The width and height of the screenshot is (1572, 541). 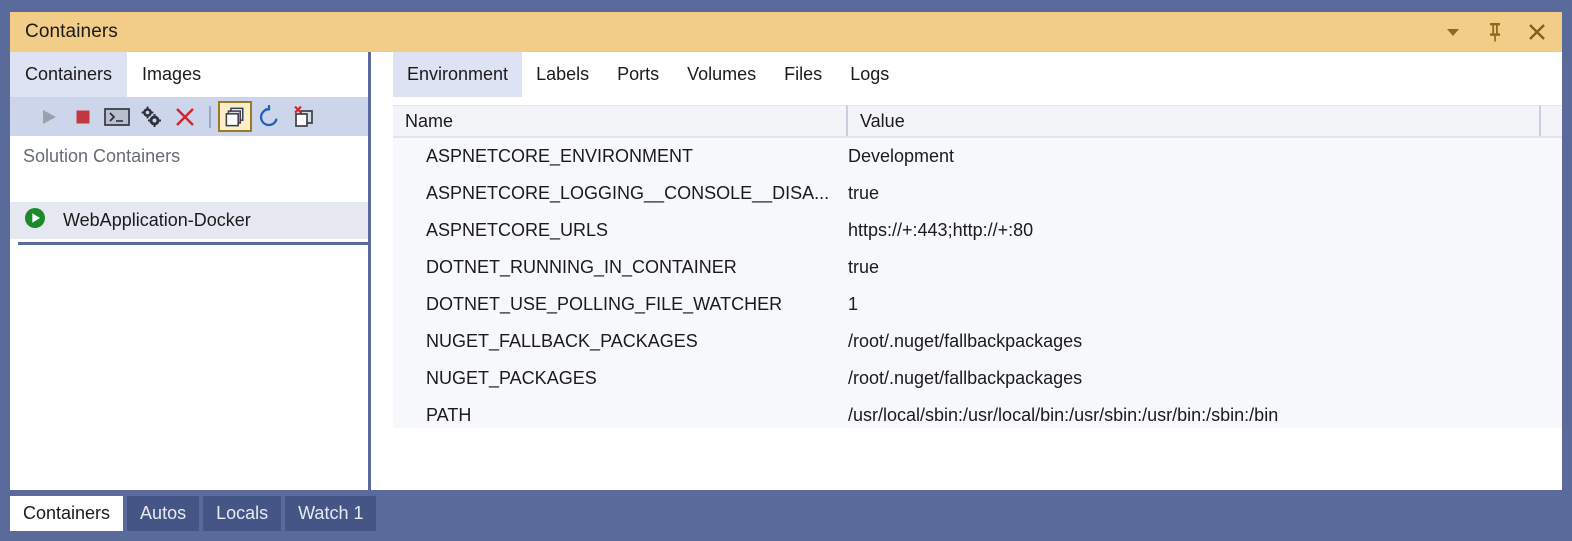 What do you see at coordinates (853, 304) in the screenshot?
I see `cell-variable-value: 1` at bounding box center [853, 304].